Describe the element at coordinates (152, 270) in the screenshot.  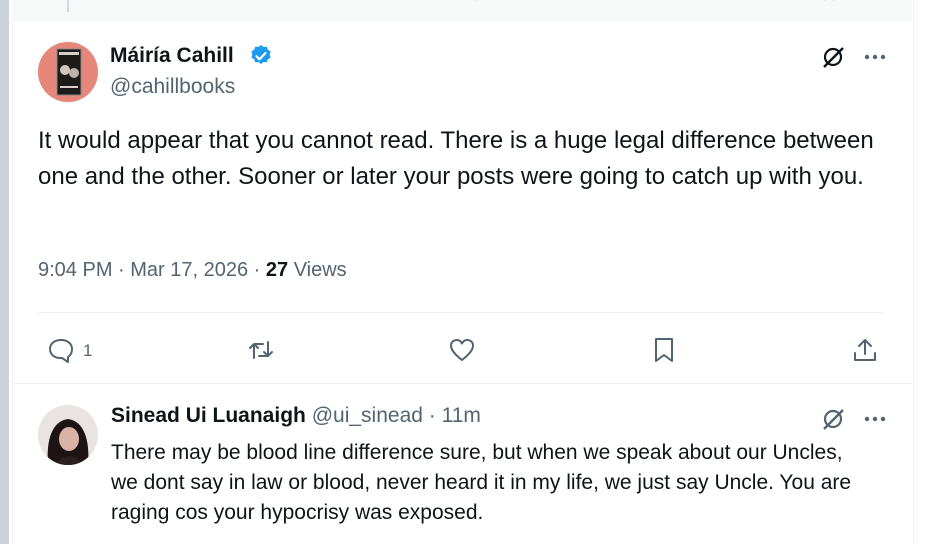
I see `tweet-timestamp: 9:04 PM · Mar 17, 2026 ·` at that location.